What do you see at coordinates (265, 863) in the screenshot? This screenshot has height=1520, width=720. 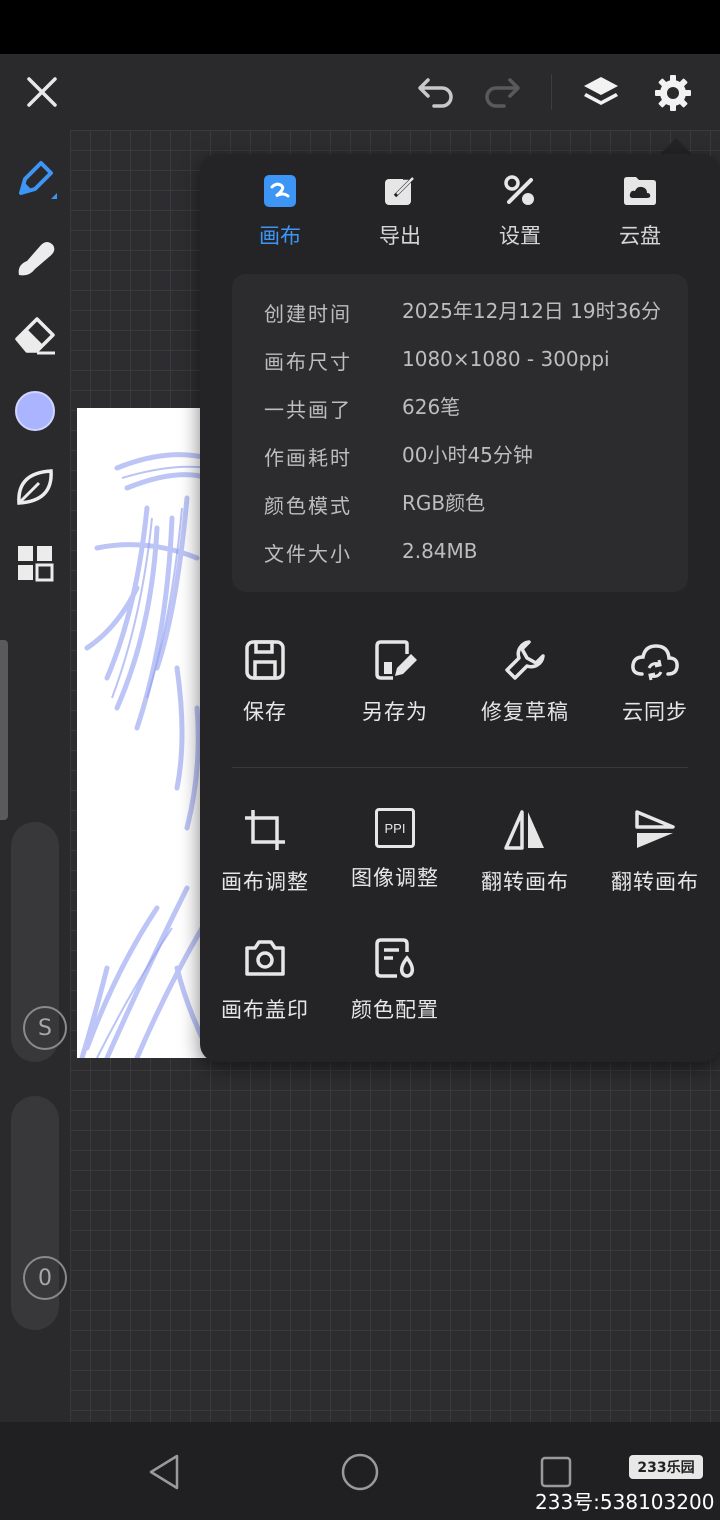 I see `canvas-adjust-button: 画布调整` at bounding box center [265, 863].